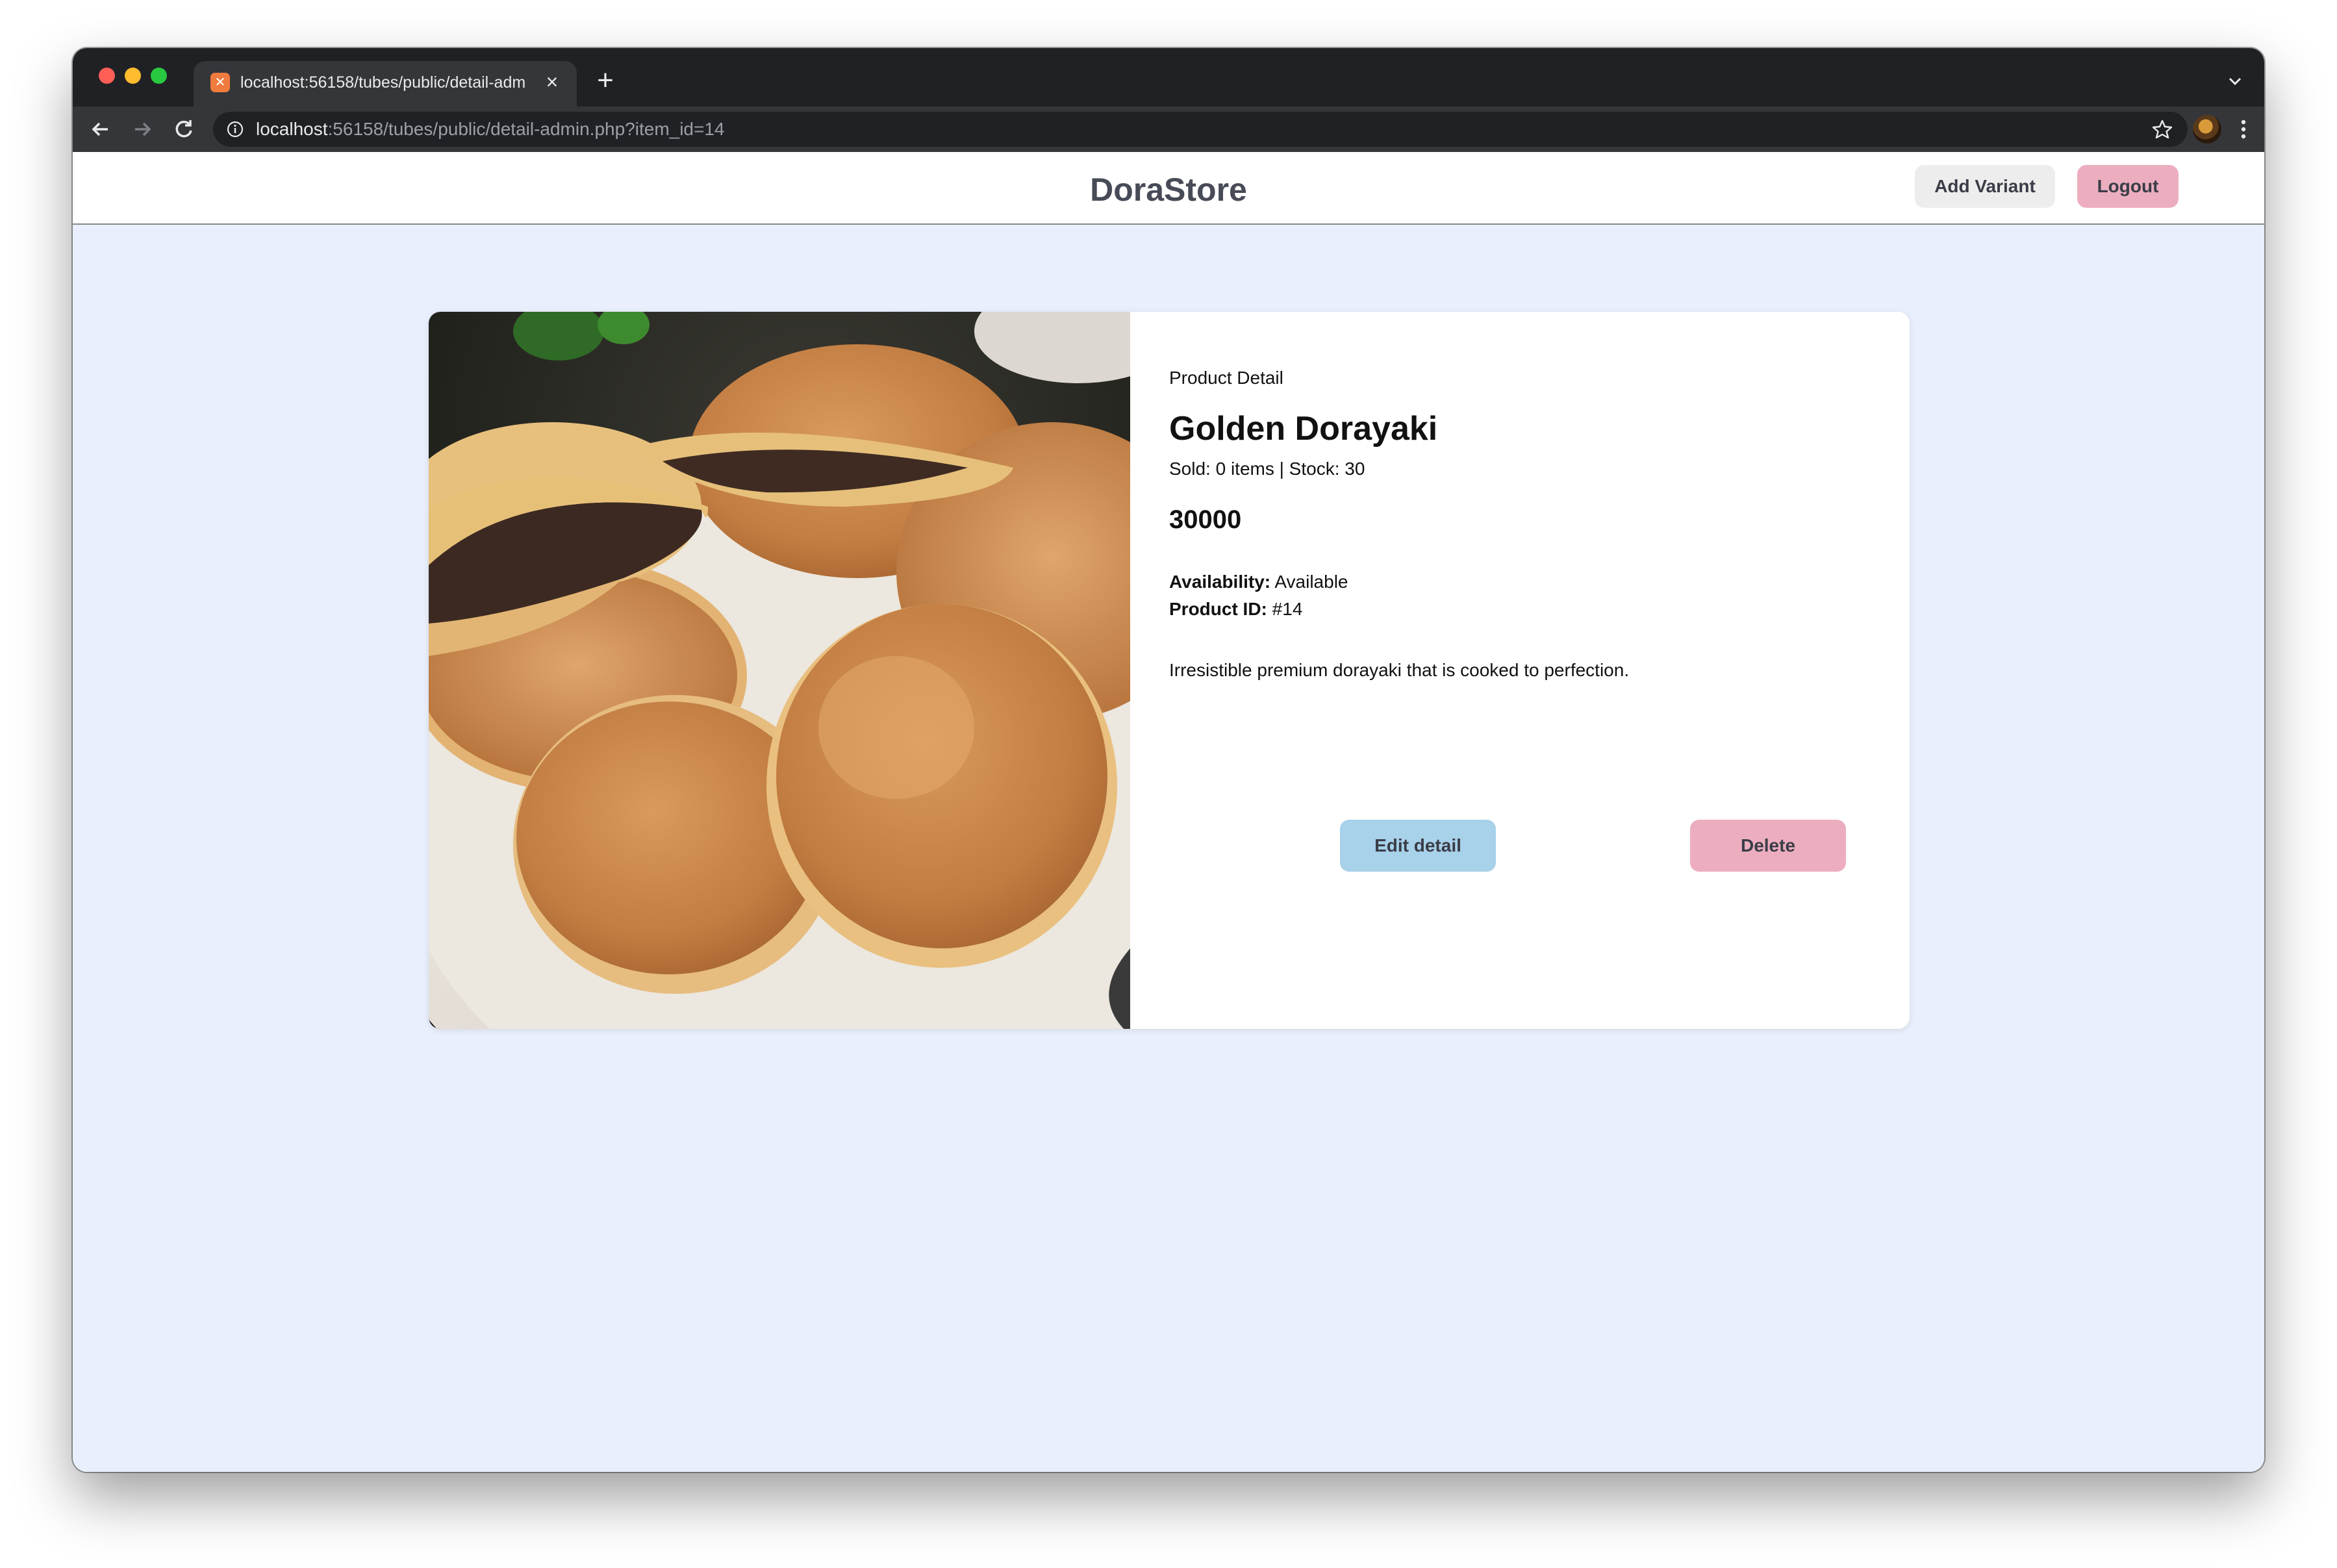 This screenshot has width=2337, height=1568. What do you see at coordinates (292, 129) in the screenshot?
I see `url-host: localhost` at bounding box center [292, 129].